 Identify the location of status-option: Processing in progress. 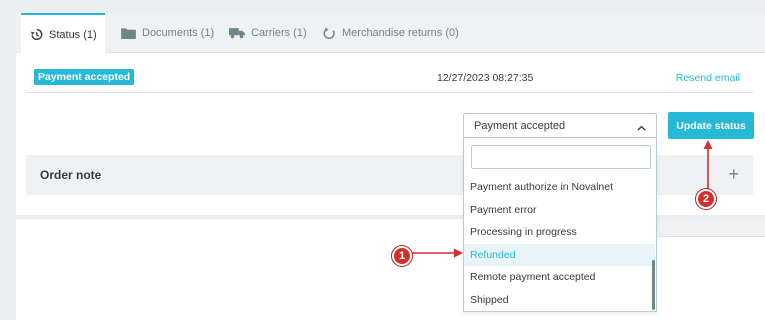
(559, 232).